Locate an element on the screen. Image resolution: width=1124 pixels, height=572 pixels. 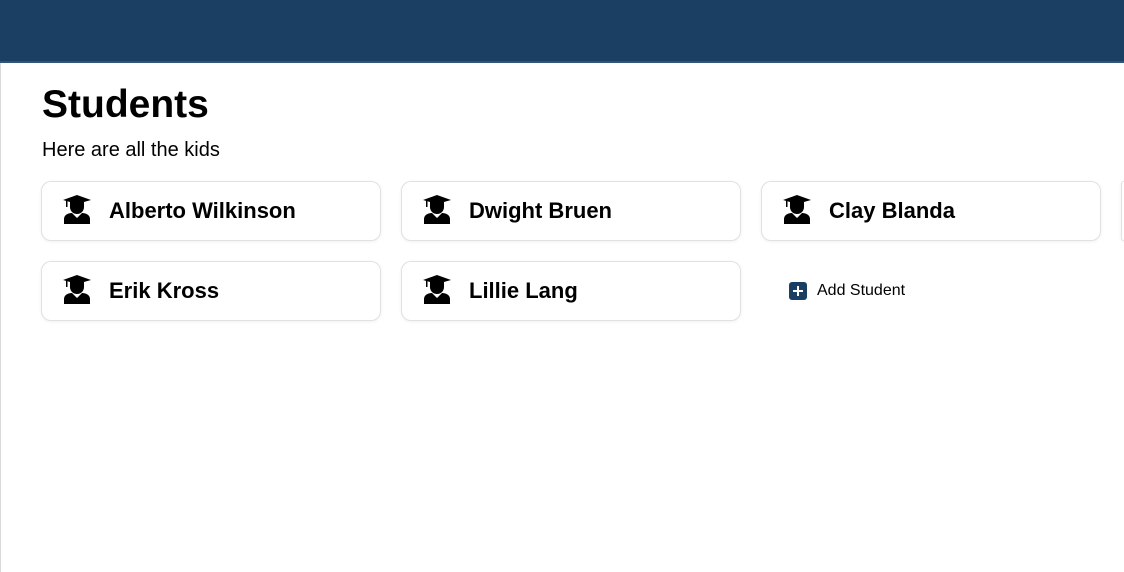
plus-square-icon is located at coordinates (798, 291).